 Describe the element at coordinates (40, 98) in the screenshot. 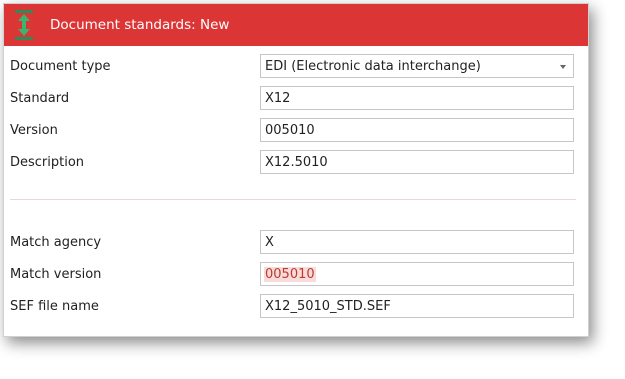

I see `standard-label: Standard` at that location.